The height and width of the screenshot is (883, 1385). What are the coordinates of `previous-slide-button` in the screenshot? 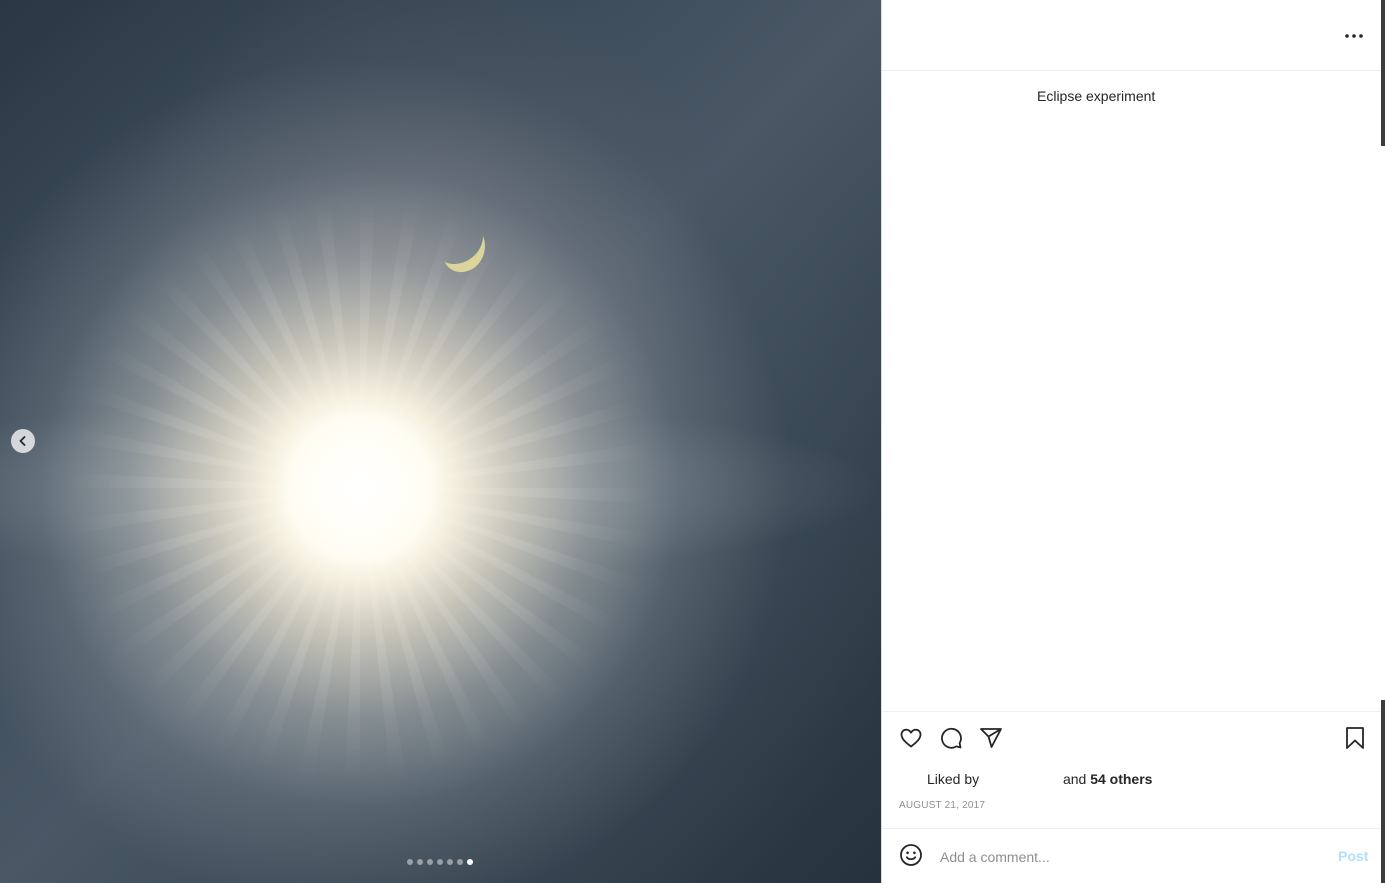 It's located at (23, 441).